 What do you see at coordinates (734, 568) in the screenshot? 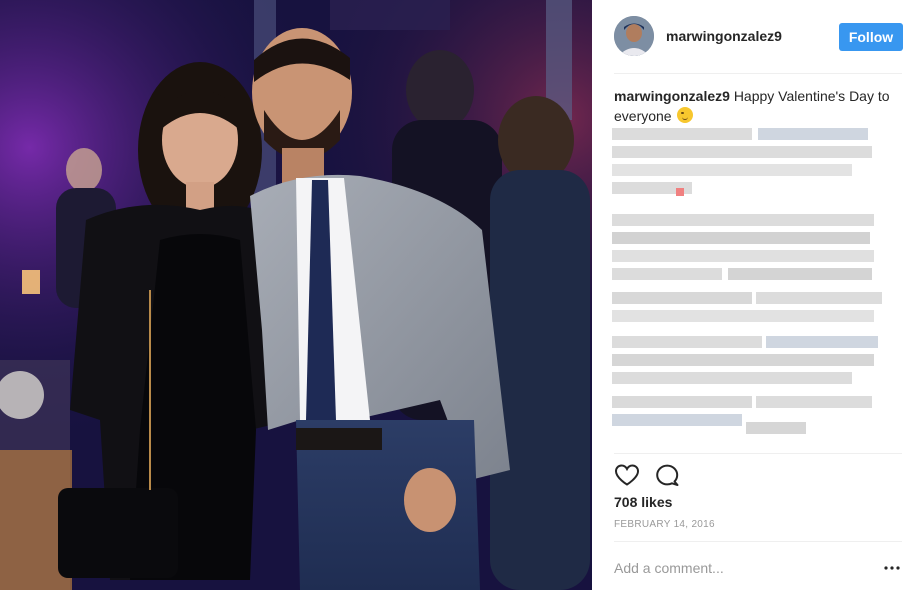
I see `comment-input` at bounding box center [734, 568].